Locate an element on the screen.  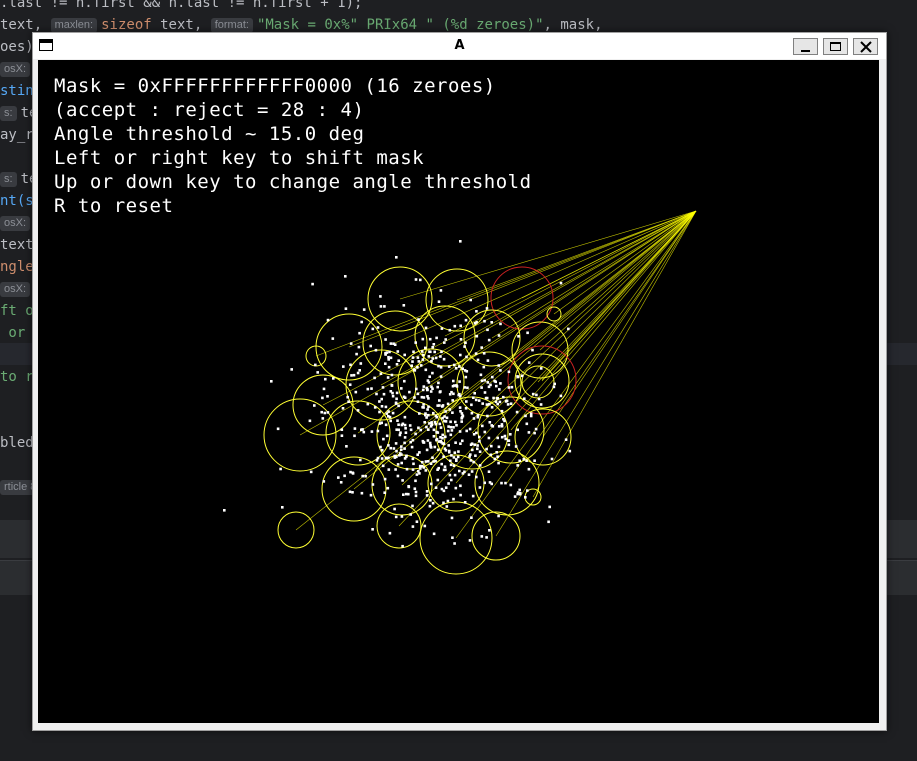
minimize-button is located at coordinates (805, 46).